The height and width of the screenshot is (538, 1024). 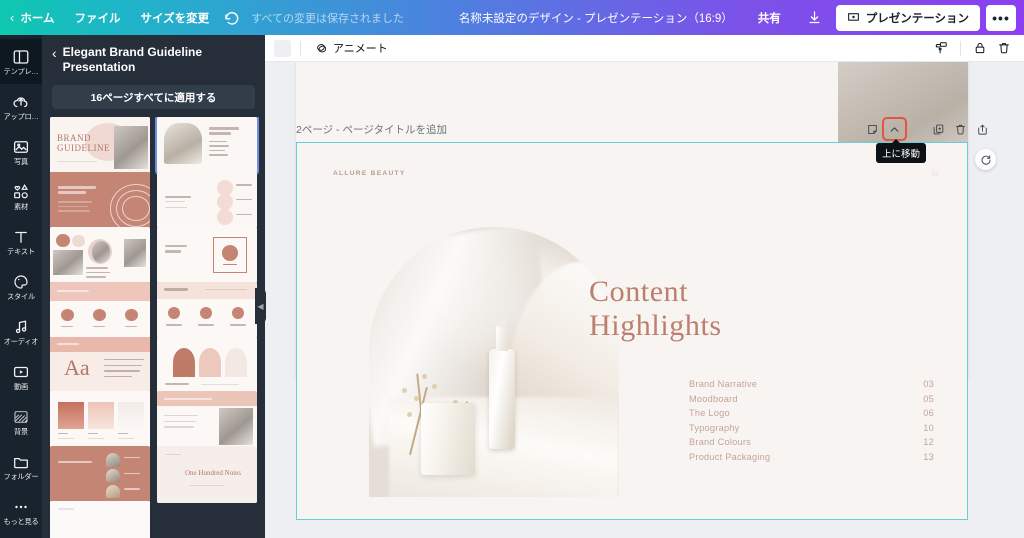 I want to click on download-icon, so click(x=814, y=17).